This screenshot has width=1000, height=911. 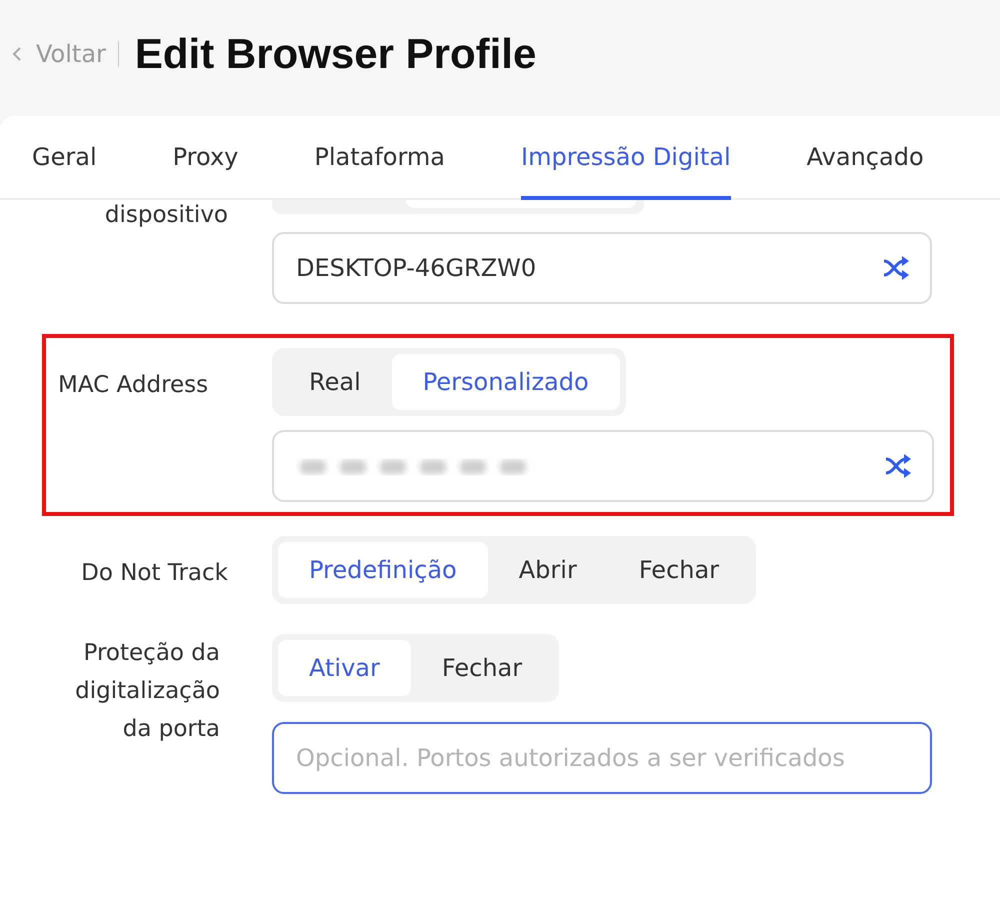 I want to click on tab: Plataforma, so click(x=379, y=158).